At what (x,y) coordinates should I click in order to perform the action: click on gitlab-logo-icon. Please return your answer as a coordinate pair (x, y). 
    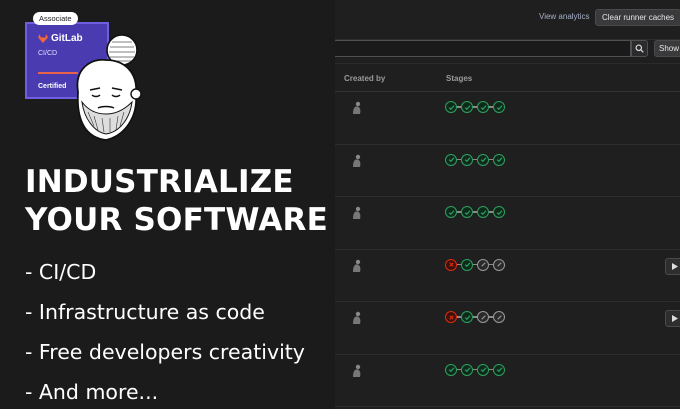
    Looking at the image, I should click on (43, 38).